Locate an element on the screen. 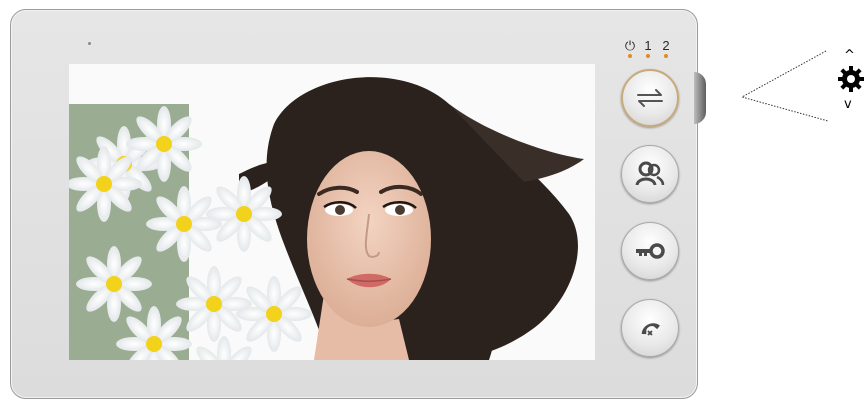 The image size is (864, 400). users-icon is located at coordinates (650, 173).